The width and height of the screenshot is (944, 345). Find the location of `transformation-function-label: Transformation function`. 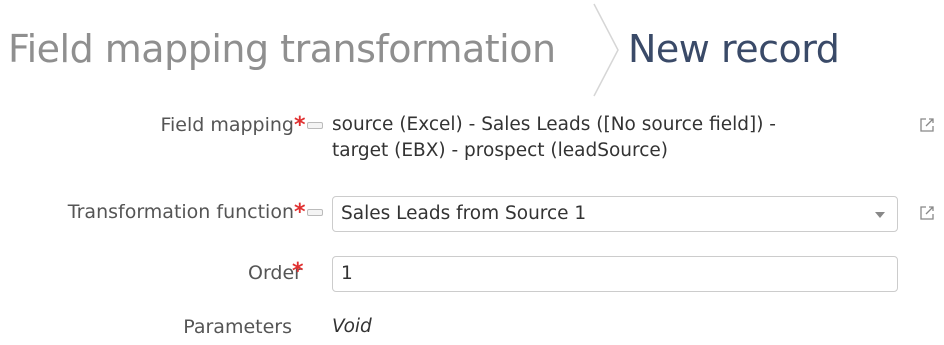

transformation-function-label: Transformation function is located at coordinates (180, 212).